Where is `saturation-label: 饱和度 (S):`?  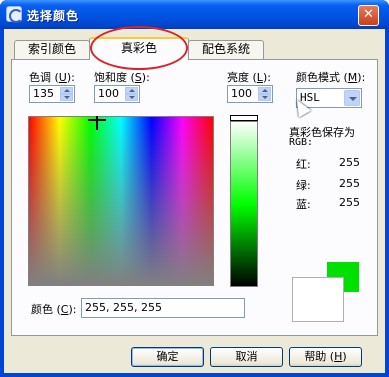
saturation-label: 饱和度 (S): is located at coordinates (122, 77).